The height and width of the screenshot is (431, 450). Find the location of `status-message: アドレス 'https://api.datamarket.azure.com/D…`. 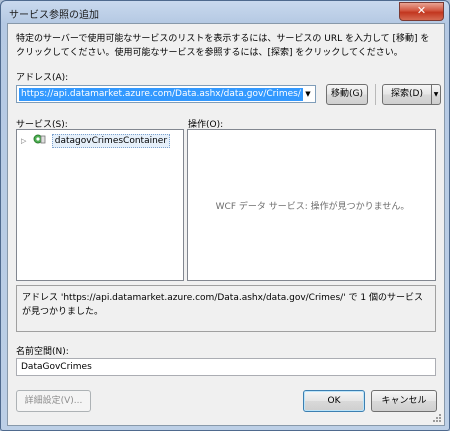

status-message: アドレス 'https://api.datamarket.azure.com/D… is located at coordinates (226, 308).